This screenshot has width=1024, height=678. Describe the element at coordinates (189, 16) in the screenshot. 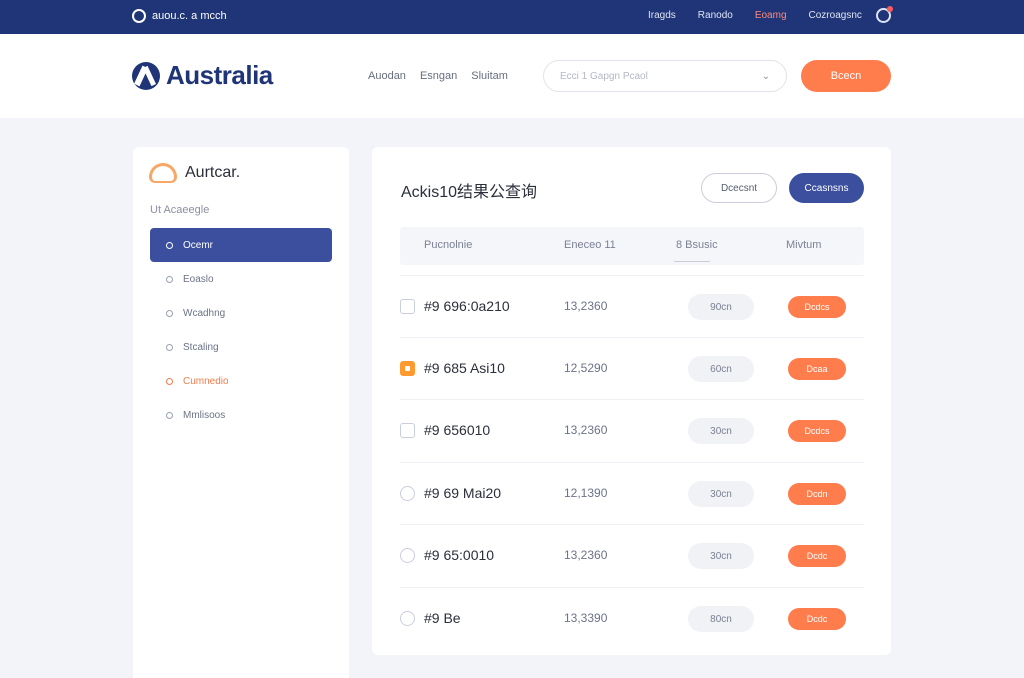

I see `top-brand-label: auou.c. a mcch` at that location.